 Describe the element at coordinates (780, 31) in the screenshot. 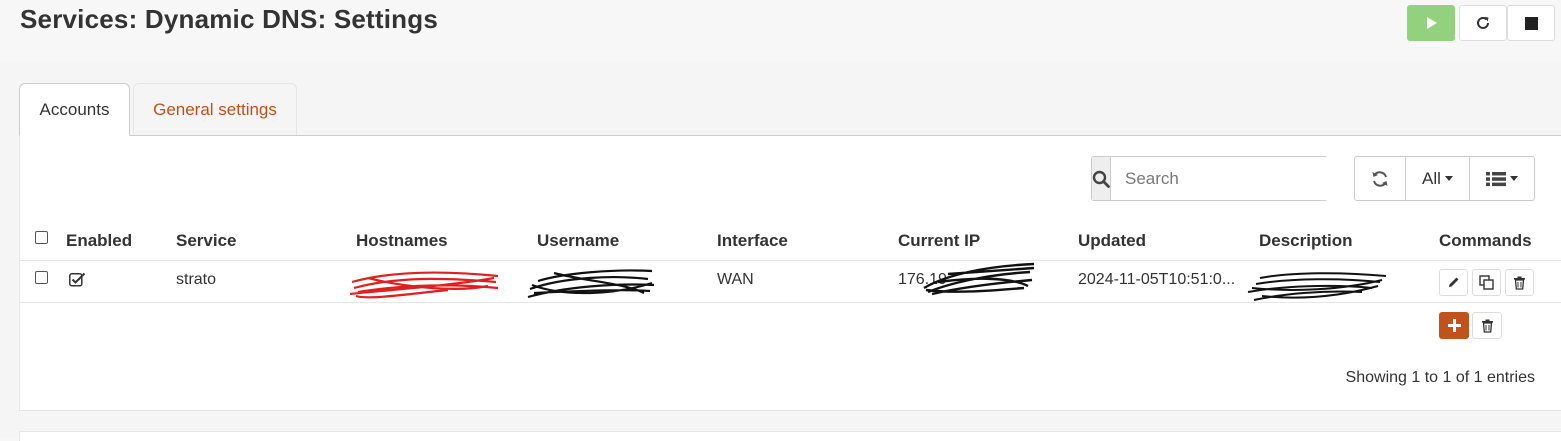

I see `page-header: Services: Dynamic DNS: Settings` at that location.